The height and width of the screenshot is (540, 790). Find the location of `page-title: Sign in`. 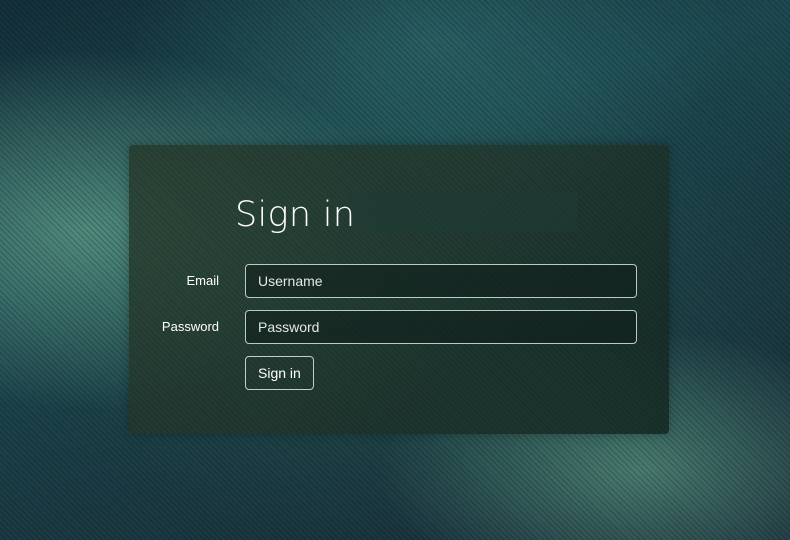

page-title: Sign in is located at coordinates (295, 215).